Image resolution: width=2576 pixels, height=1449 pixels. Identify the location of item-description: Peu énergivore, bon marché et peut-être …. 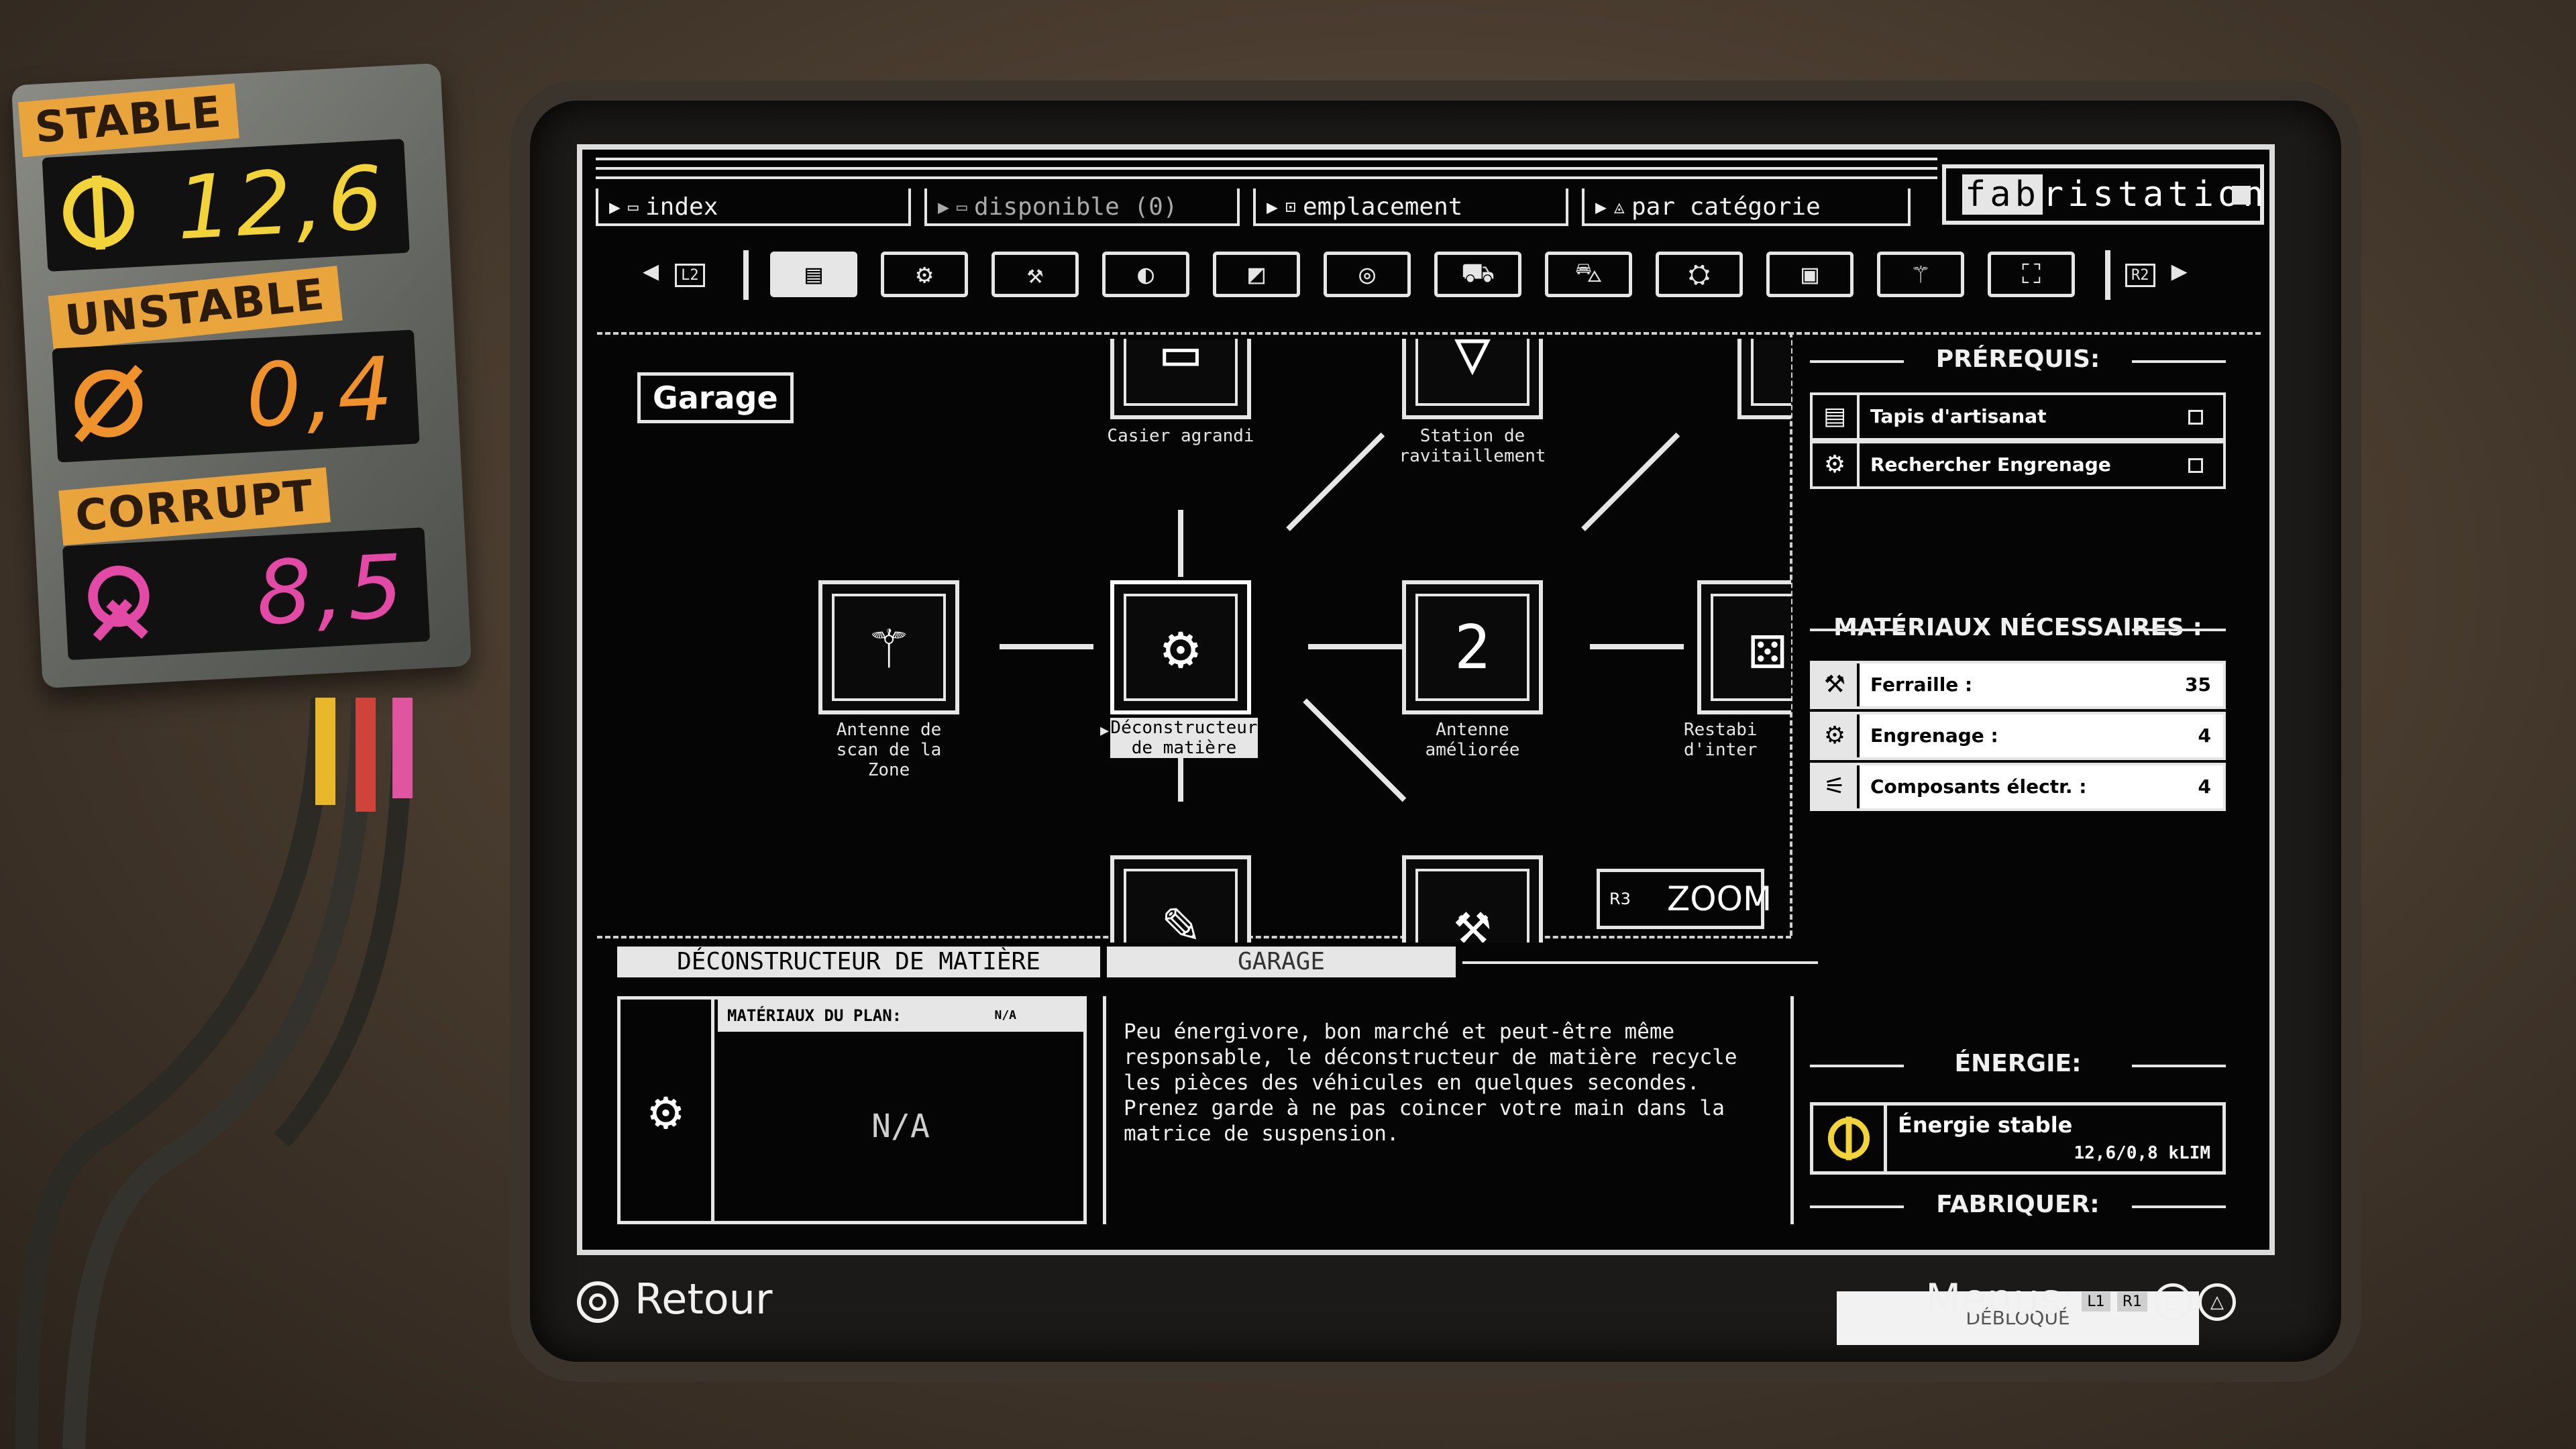
(1448, 1110).